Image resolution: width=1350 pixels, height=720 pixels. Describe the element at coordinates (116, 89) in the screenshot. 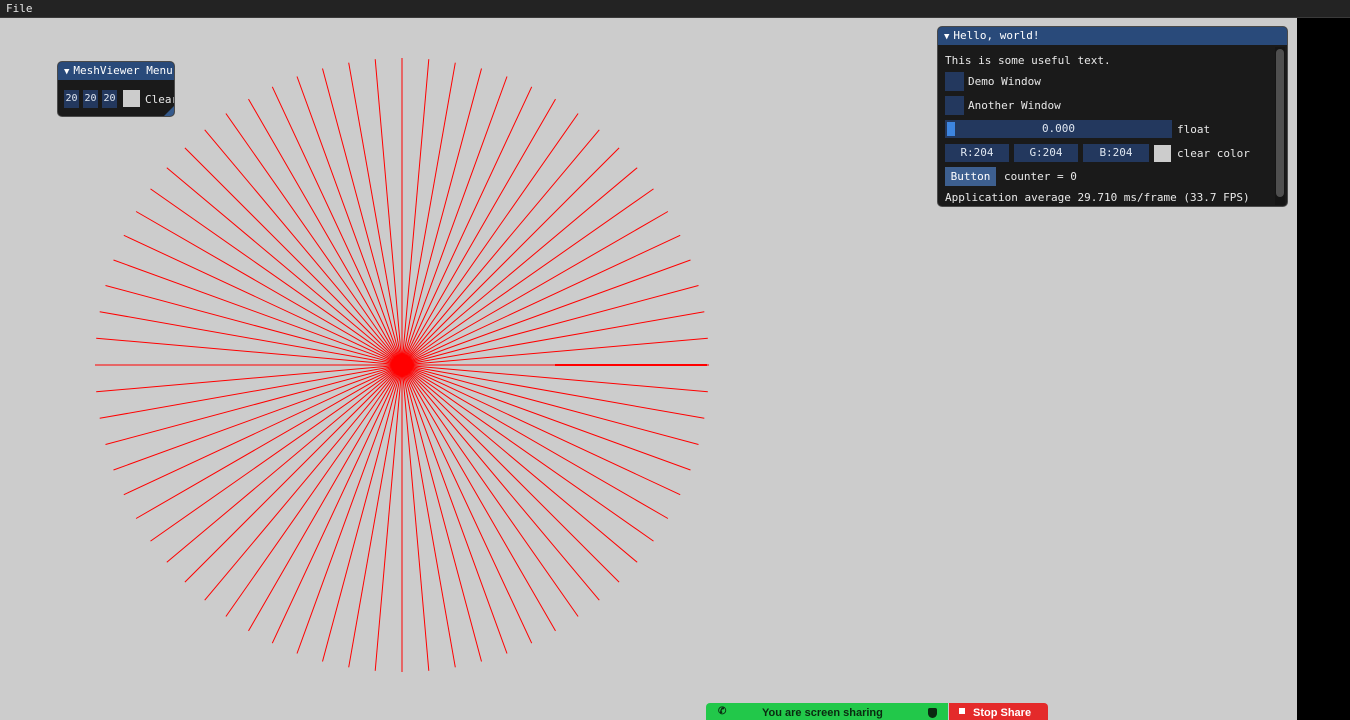

I see `meshviewer-window: ▼ MeshViewer Menu 20 20 20 Clear` at that location.